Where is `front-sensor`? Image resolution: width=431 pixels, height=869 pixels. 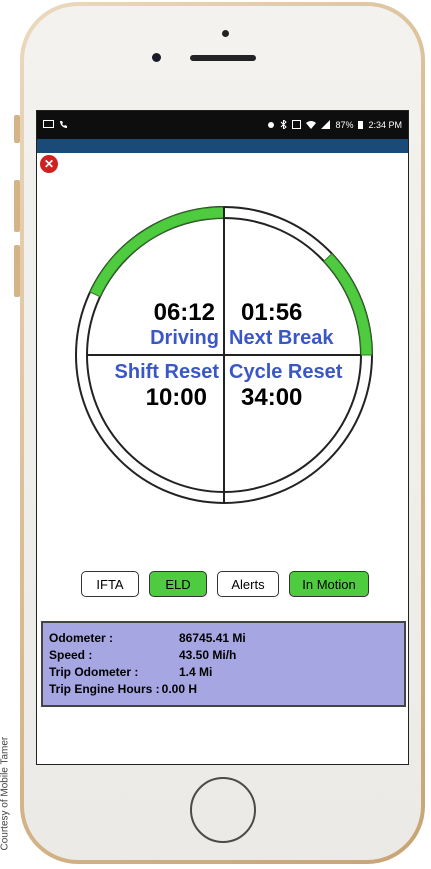
front-sensor is located at coordinates (225, 33).